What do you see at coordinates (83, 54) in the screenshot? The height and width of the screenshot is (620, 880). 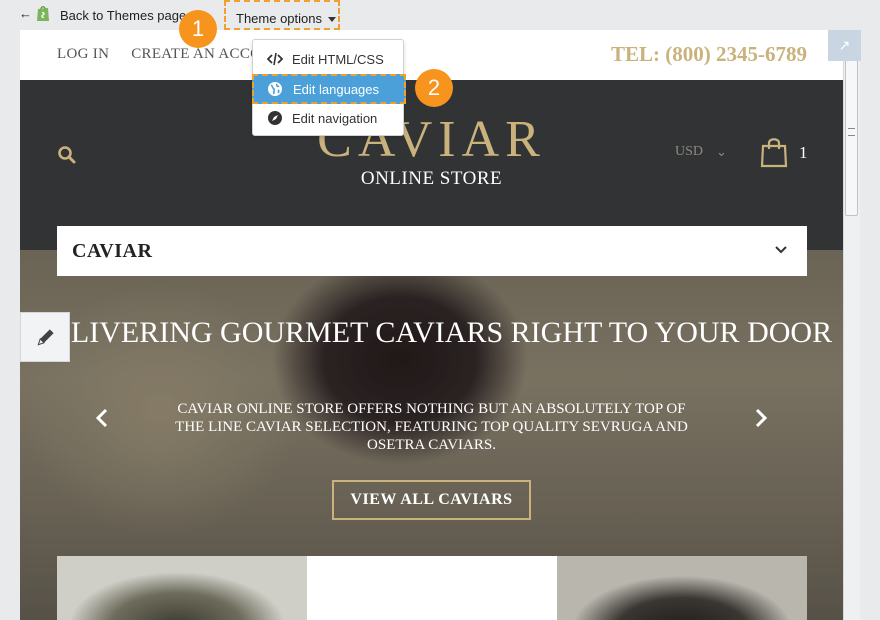 I see `login-link: LOG IN` at bounding box center [83, 54].